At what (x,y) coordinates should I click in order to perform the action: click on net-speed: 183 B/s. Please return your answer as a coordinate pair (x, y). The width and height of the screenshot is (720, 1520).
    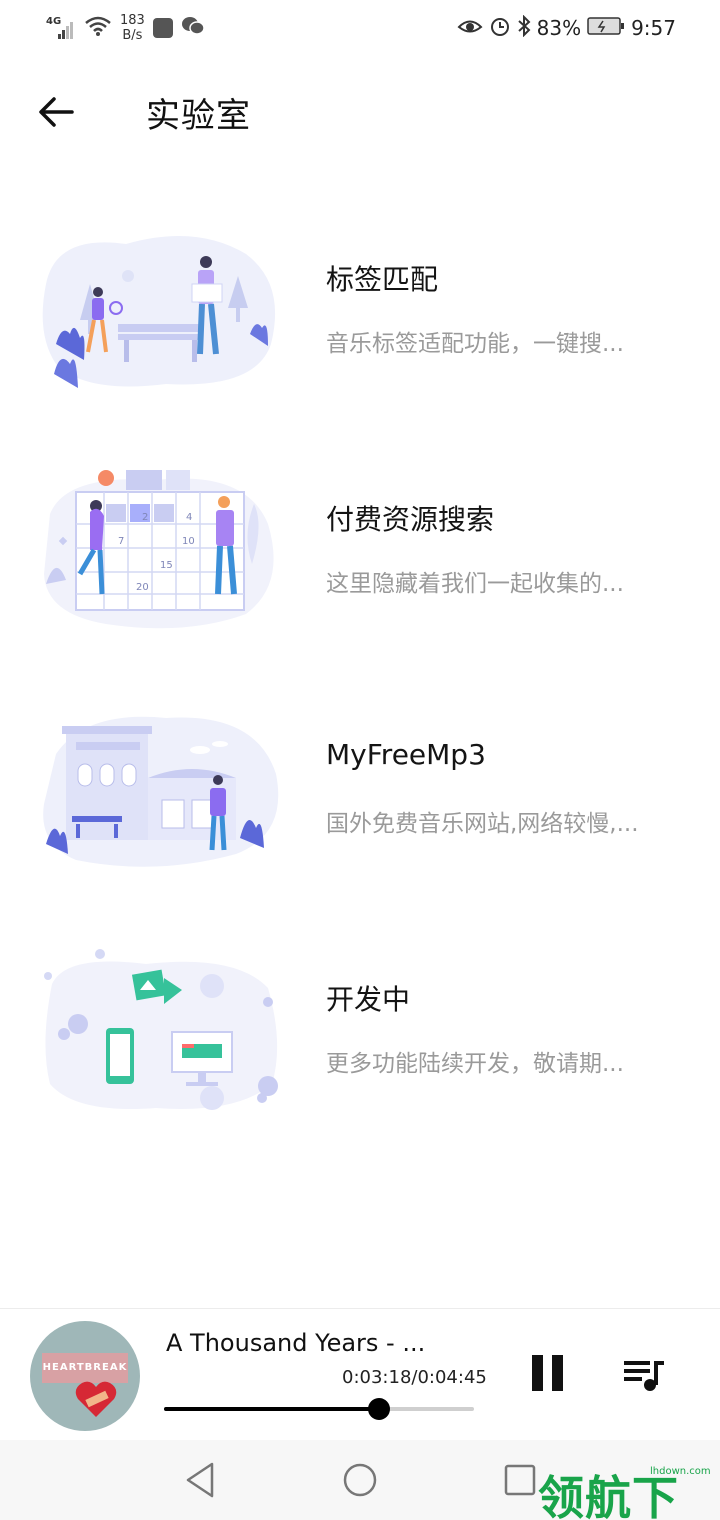
    Looking at the image, I should click on (132, 28).